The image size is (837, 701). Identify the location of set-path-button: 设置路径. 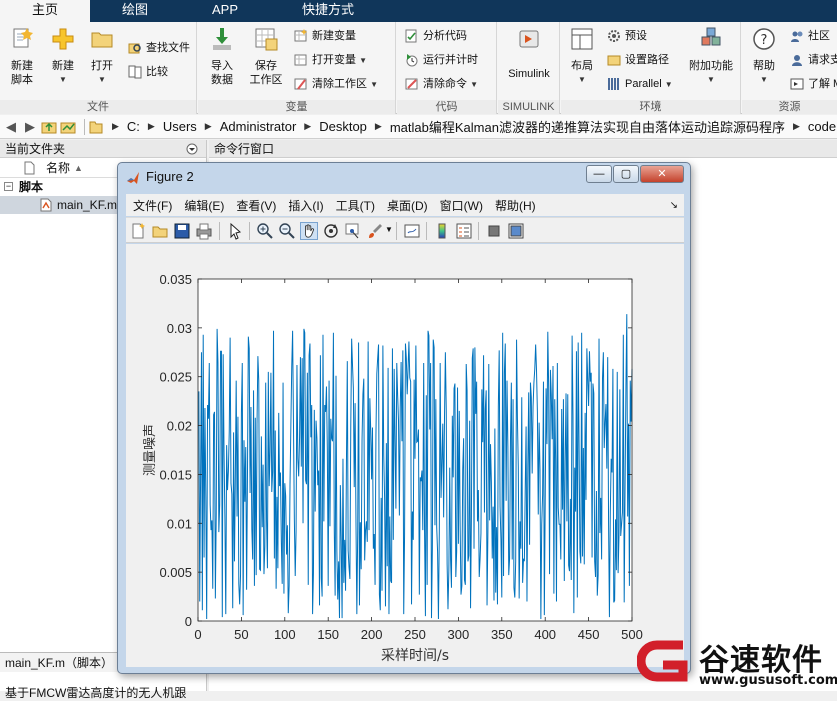
(637, 60).